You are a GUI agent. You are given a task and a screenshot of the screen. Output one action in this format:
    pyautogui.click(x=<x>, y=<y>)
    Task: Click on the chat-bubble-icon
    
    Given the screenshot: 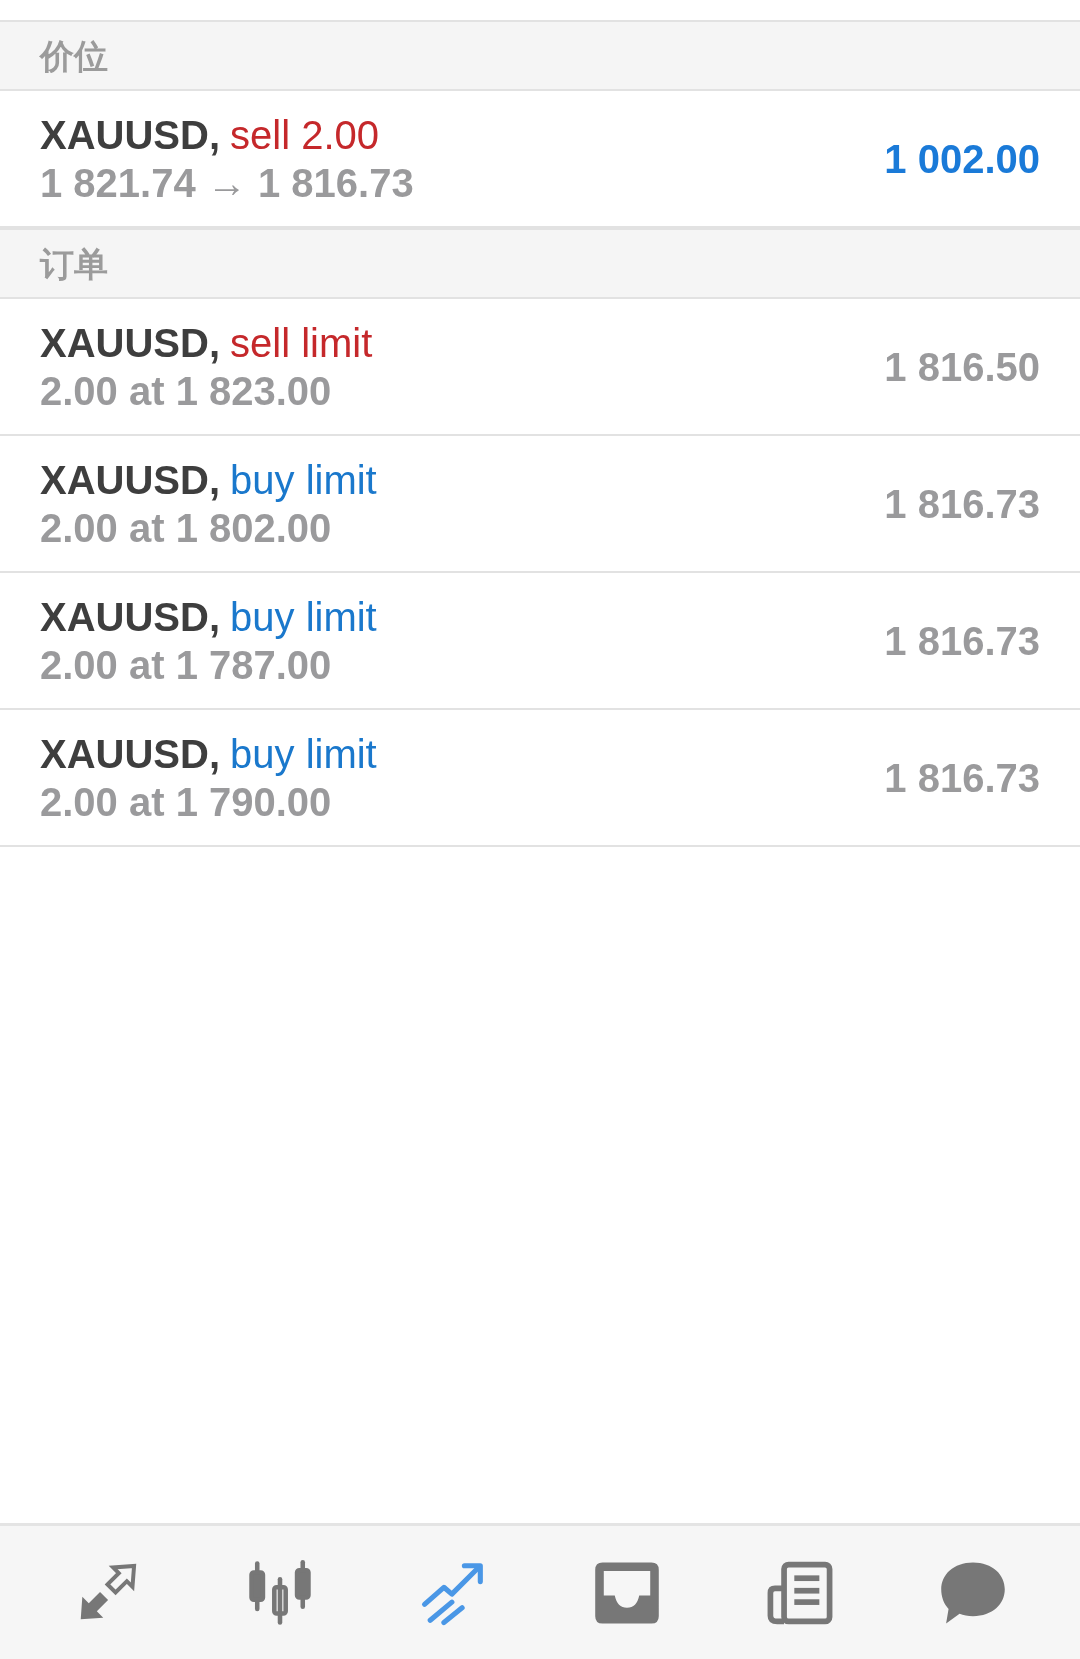 What is the action you would take?
    pyautogui.click(x=973, y=1592)
    